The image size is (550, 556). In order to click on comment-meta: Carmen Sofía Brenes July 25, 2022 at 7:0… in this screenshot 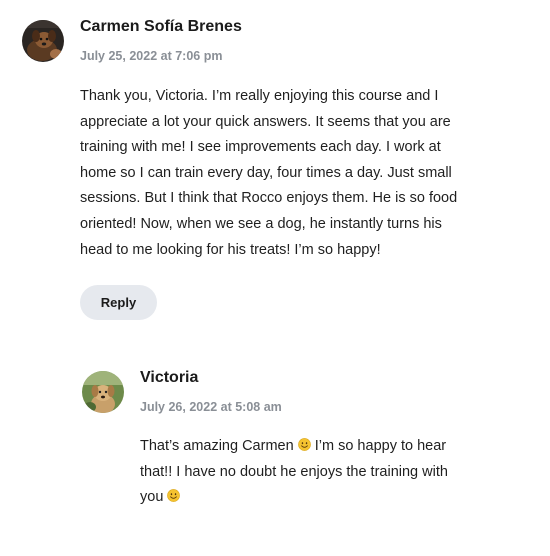, I will do `click(161, 40)`.